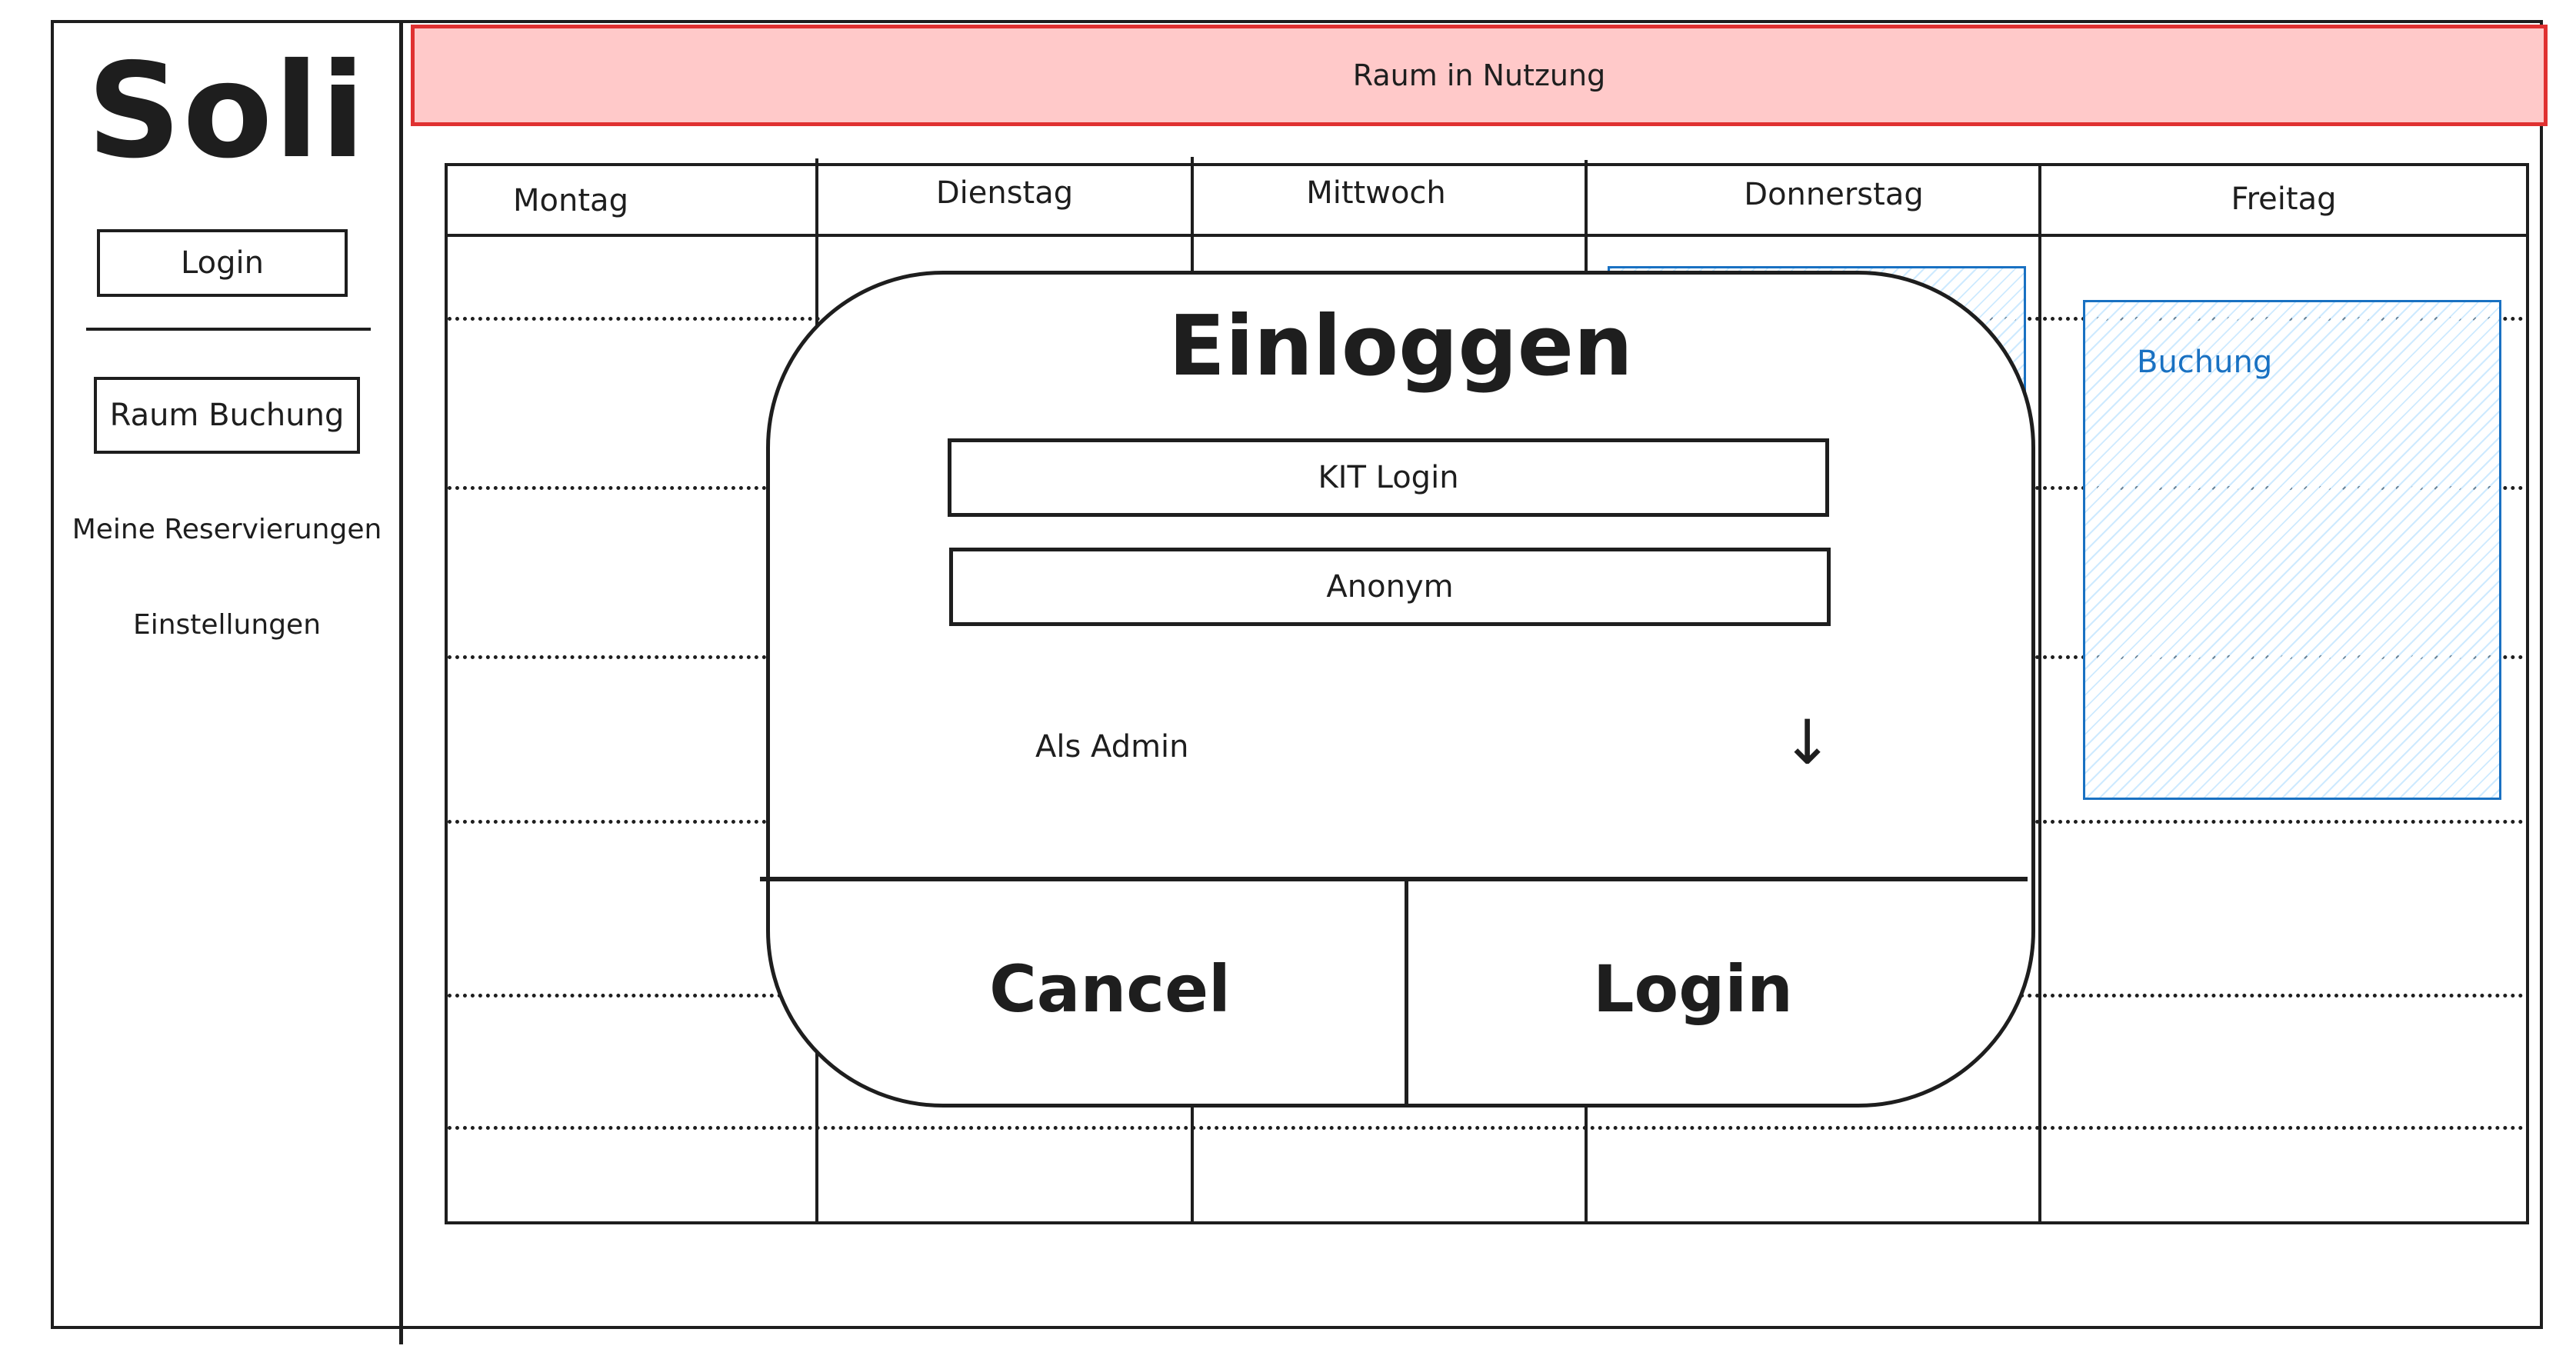  Describe the element at coordinates (228, 329) in the screenshot. I see `sidebar-divider` at that location.